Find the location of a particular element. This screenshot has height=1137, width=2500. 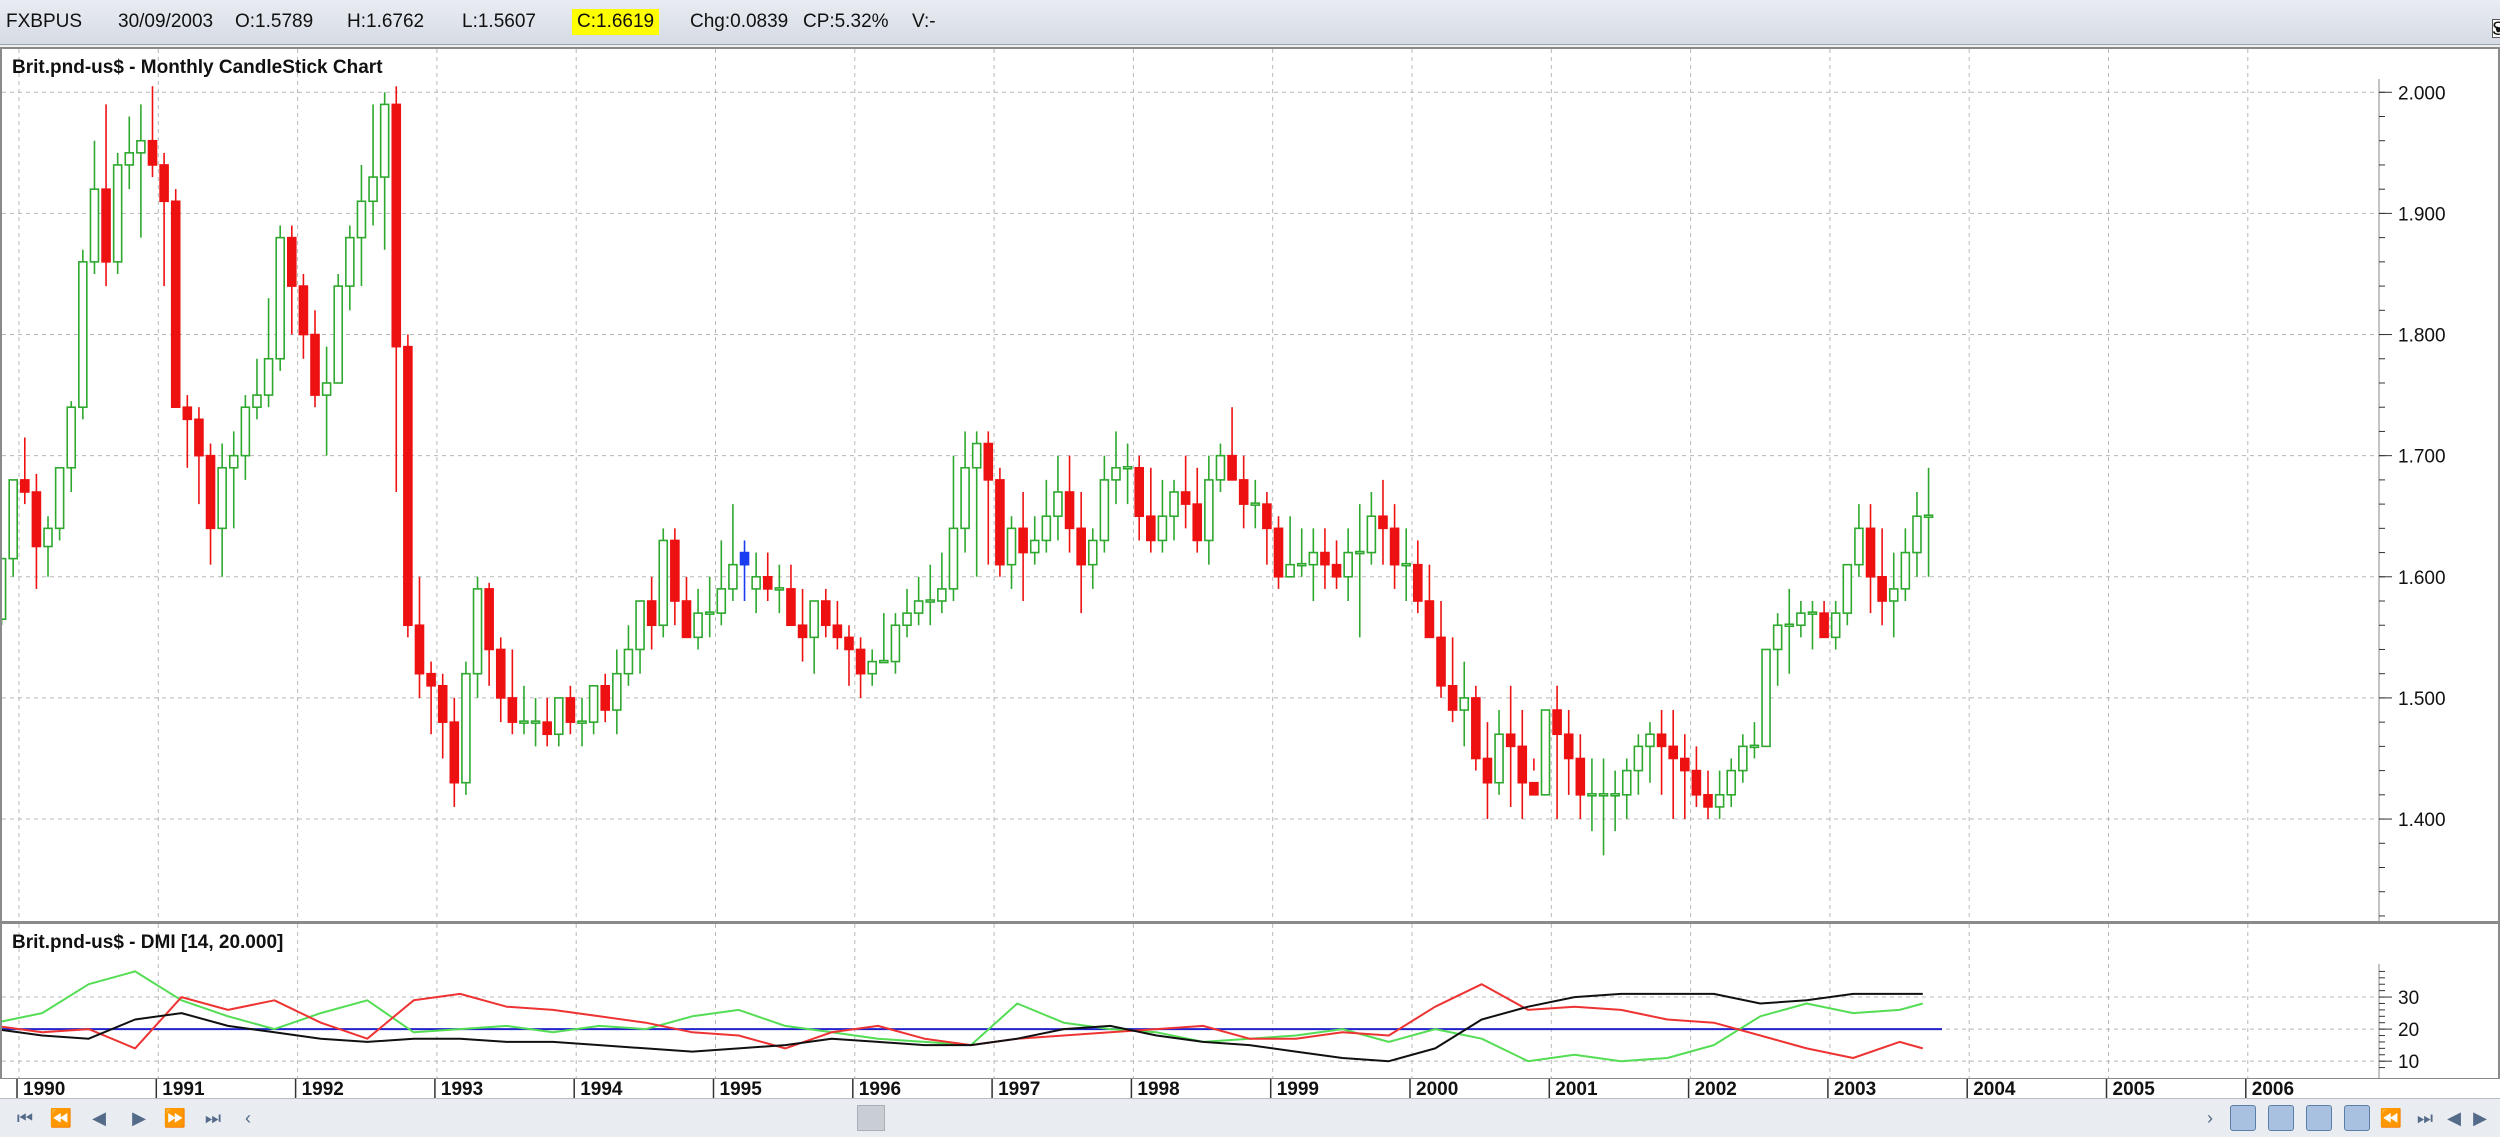

pan-icon is located at coordinates (2319, 1118).